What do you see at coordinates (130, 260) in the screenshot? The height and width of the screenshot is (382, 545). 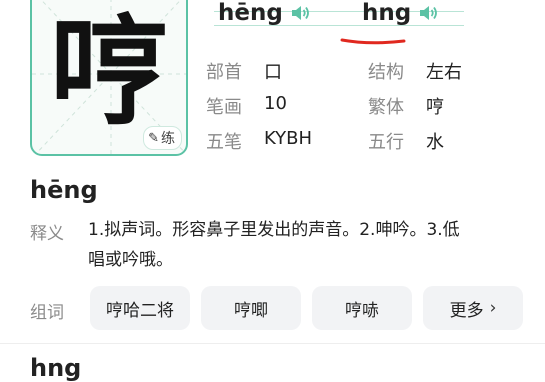 I see `meaning-line: 唱或吟哦。` at bounding box center [130, 260].